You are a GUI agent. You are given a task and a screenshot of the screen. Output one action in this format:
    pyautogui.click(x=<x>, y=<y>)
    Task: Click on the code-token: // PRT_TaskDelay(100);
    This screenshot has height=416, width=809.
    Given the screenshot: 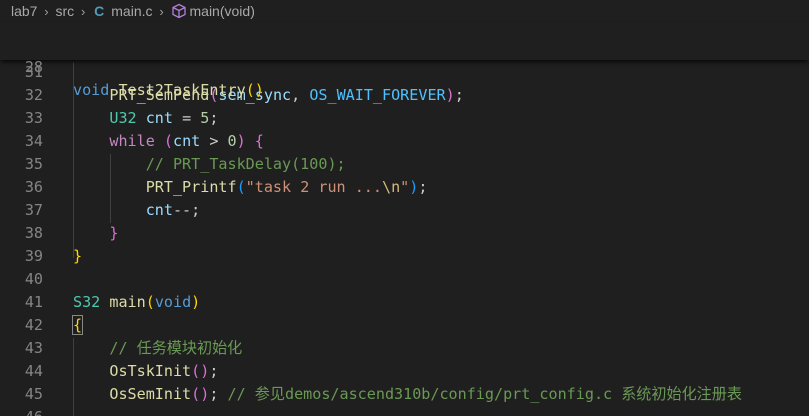 What is the action you would take?
    pyautogui.click(x=245, y=164)
    